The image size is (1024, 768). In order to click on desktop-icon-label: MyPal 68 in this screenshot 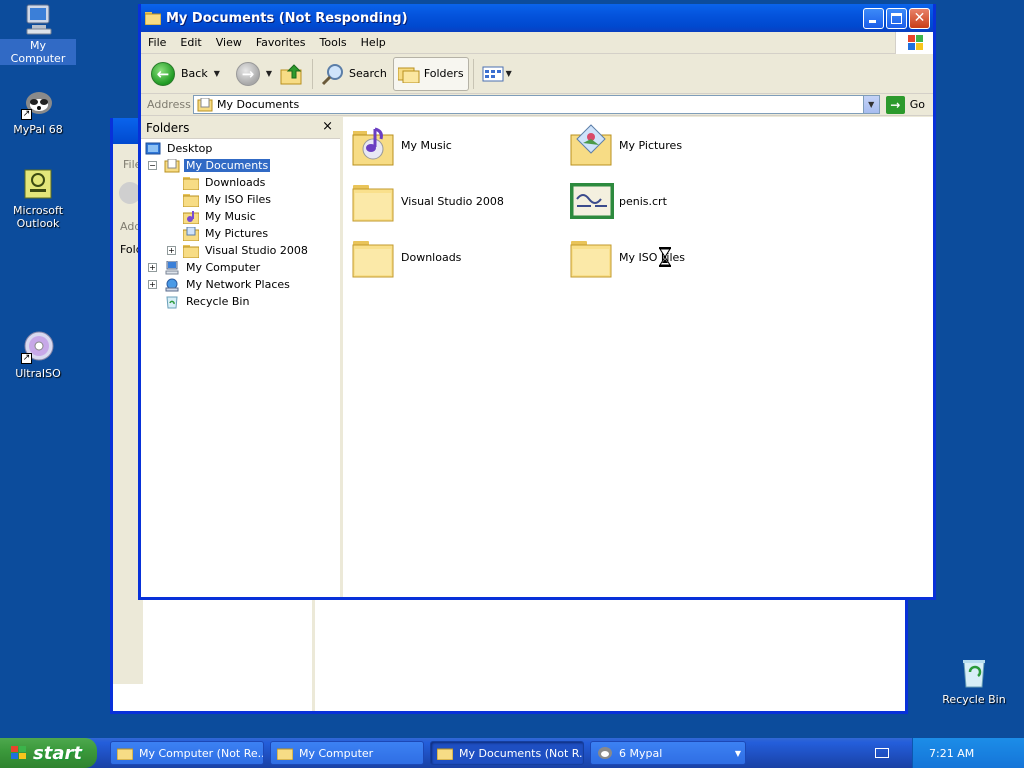, I will do `click(38, 129)`.